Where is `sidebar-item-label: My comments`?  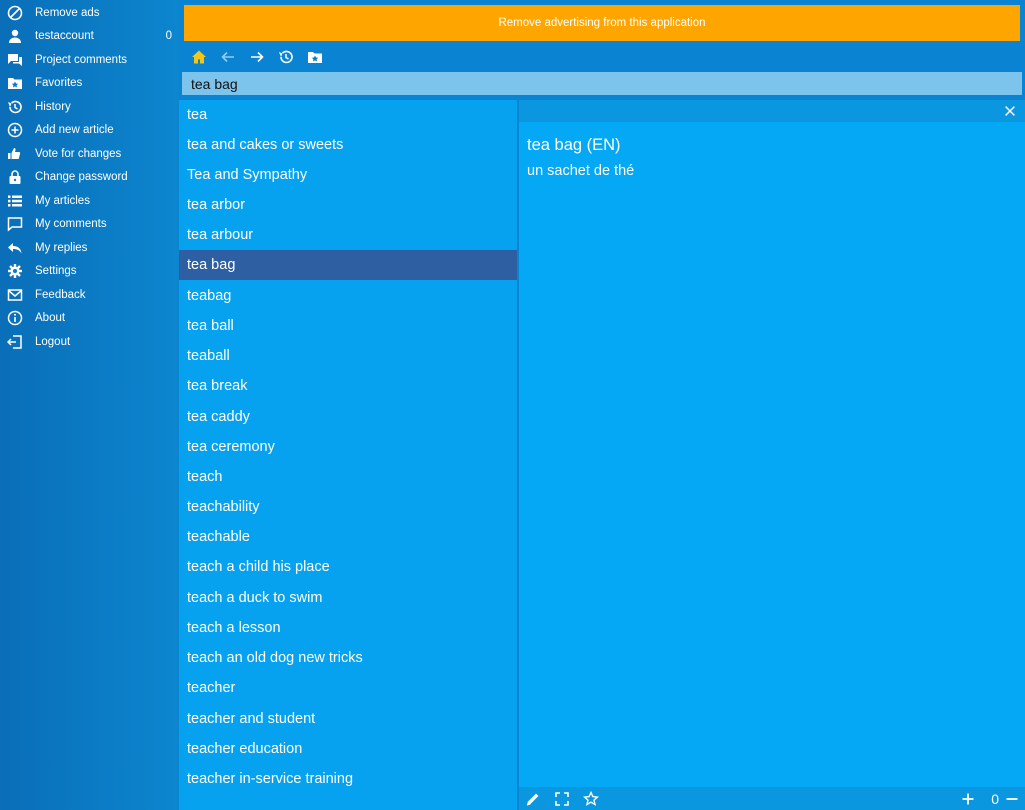
sidebar-item-label: My comments is located at coordinates (71, 223).